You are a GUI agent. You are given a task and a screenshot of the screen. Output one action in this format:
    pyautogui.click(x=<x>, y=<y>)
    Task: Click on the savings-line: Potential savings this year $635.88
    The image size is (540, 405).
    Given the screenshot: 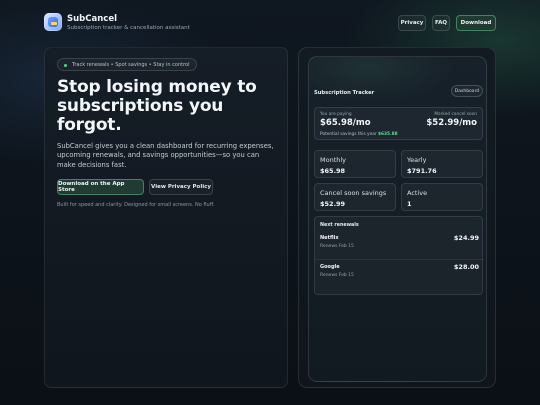 What is the action you would take?
    pyautogui.click(x=359, y=134)
    